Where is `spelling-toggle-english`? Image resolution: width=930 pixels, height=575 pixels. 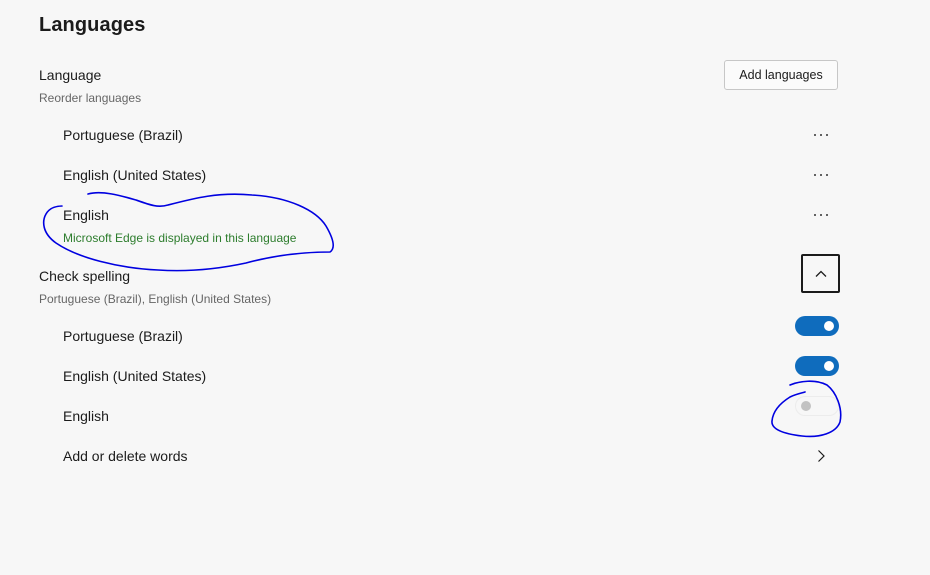 spelling-toggle-english is located at coordinates (817, 406).